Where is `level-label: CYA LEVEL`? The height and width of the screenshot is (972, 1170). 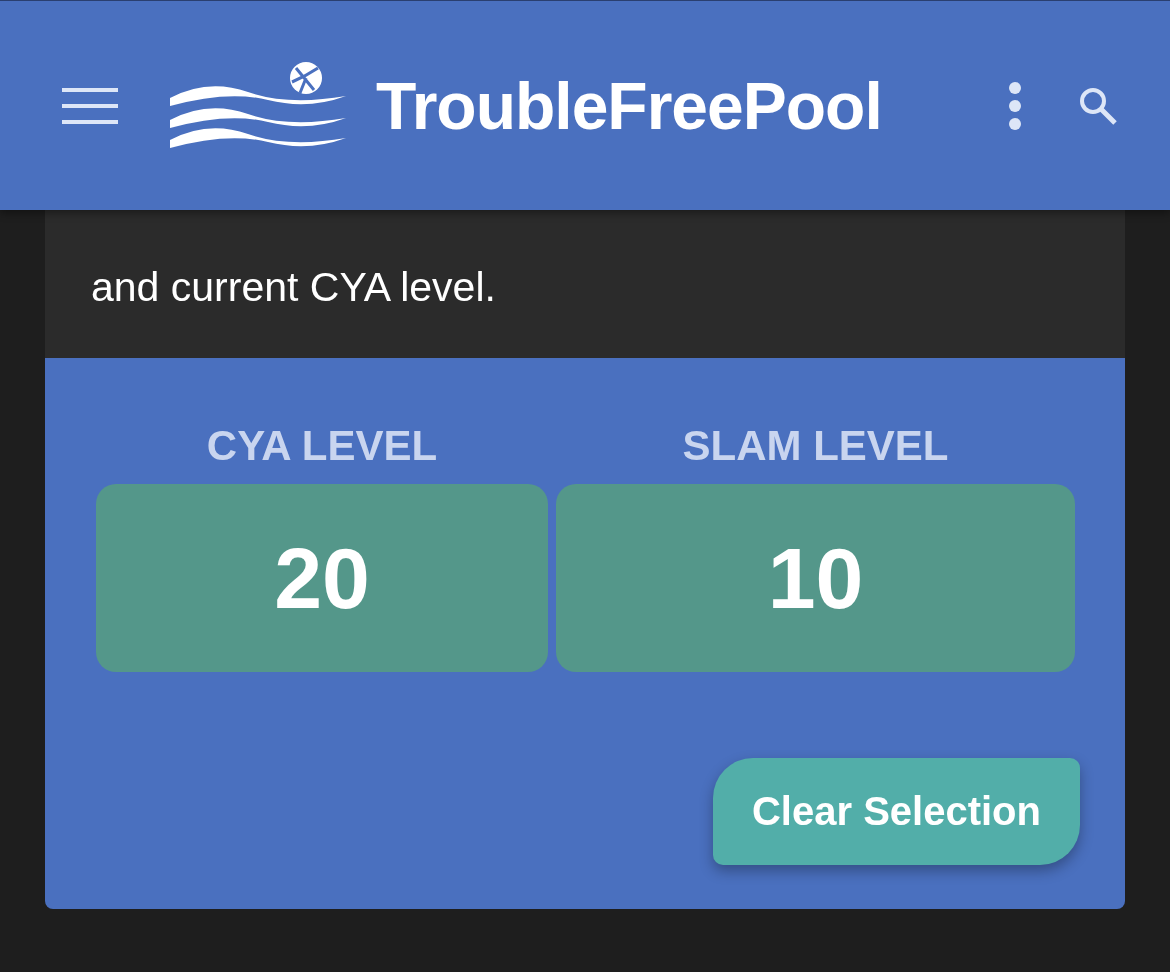
level-label: CYA LEVEL is located at coordinates (322, 446).